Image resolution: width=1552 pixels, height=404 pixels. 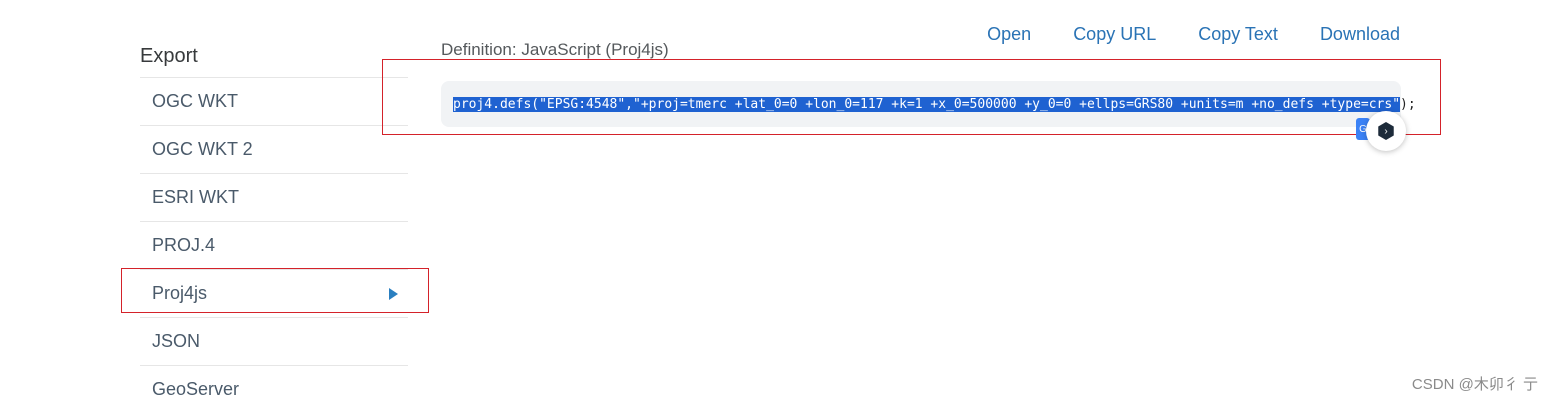 What do you see at coordinates (1114, 34) in the screenshot?
I see `copy-url-link: Copy URL` at bounding box center [1114, 34].